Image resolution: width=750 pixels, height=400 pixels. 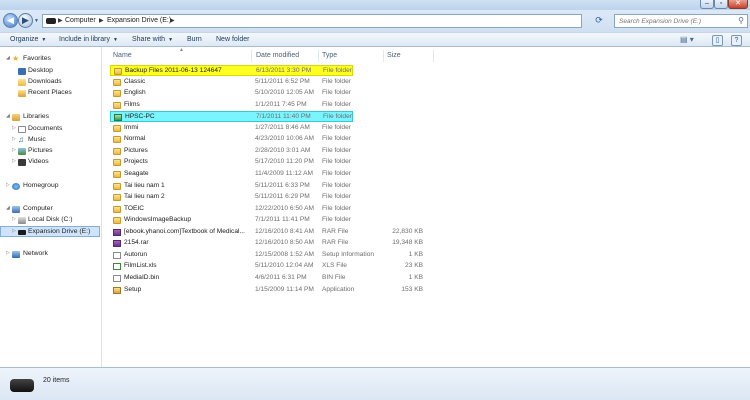 I want to click on file-date-modified: 4/6/2011 6:31 PM, so click(x=281, y=277).